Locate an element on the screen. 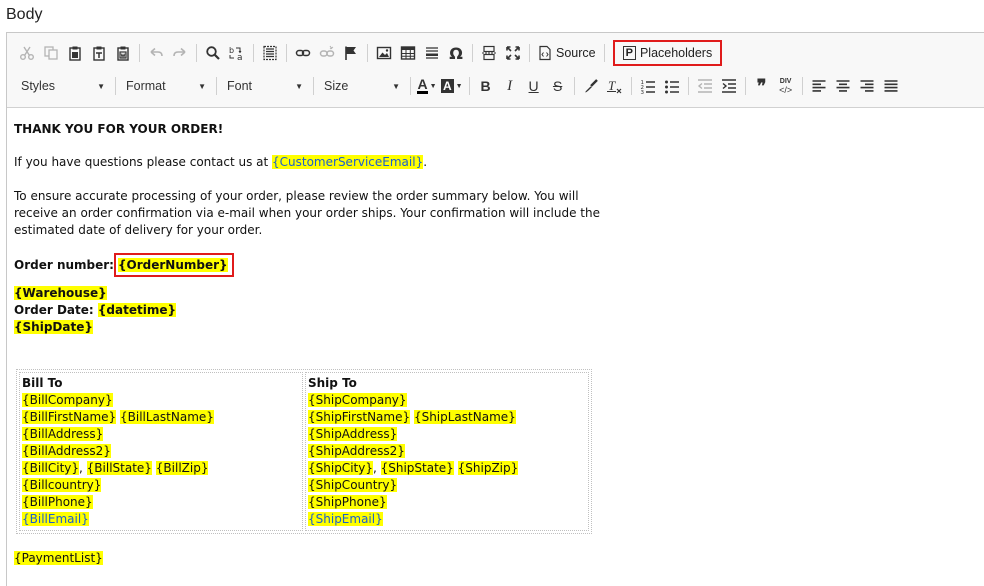 The image size is (984, 586). redo-button is located at coordinates (180, 53).